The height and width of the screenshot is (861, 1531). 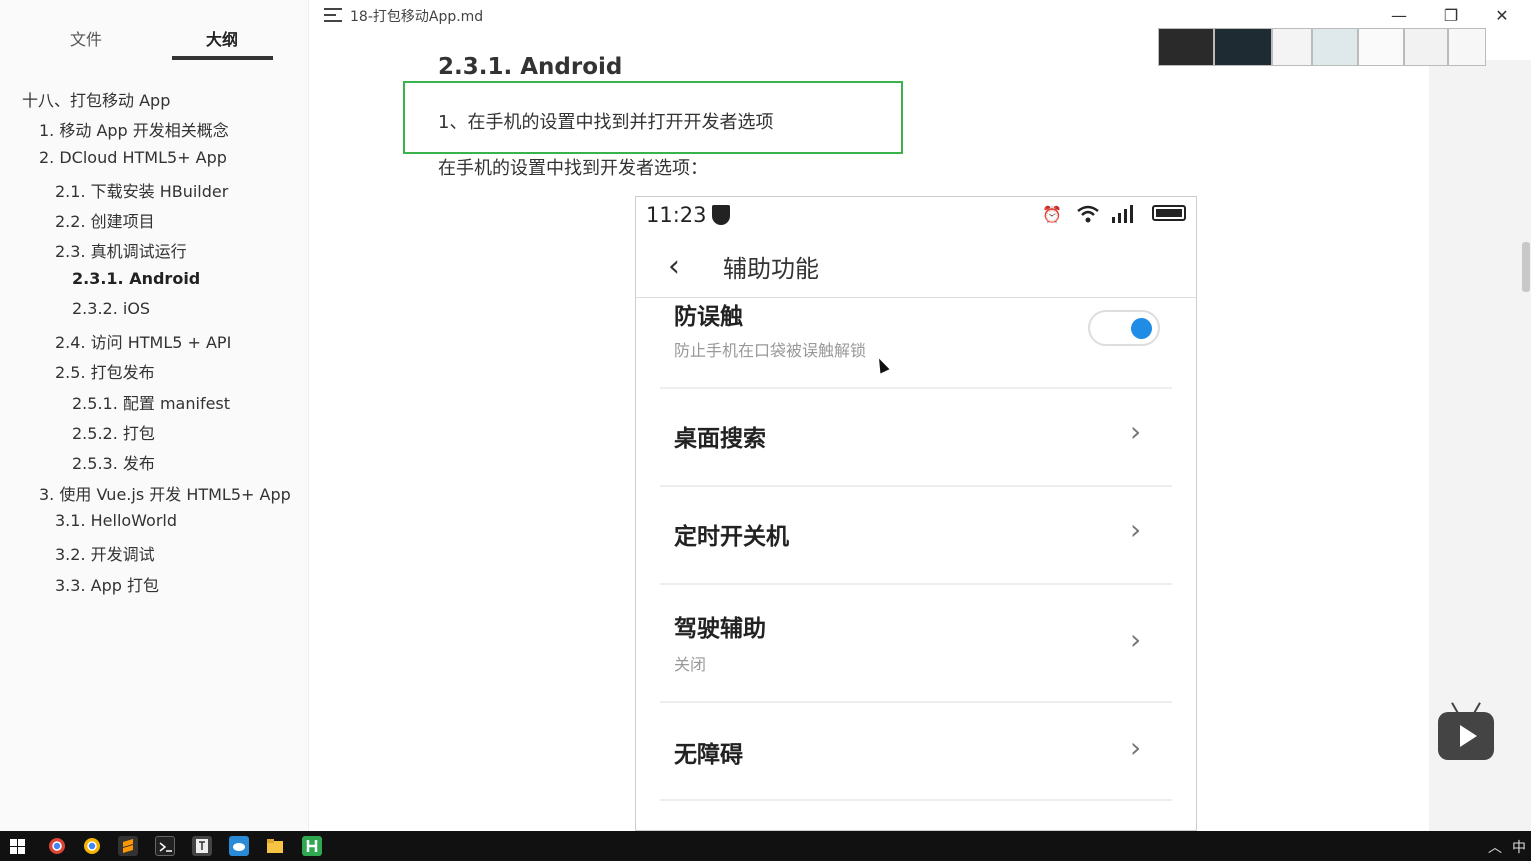 I want to click on step-text: 1、在手机的设置中找到并打开开发者选项, so click(x=606, y=122).